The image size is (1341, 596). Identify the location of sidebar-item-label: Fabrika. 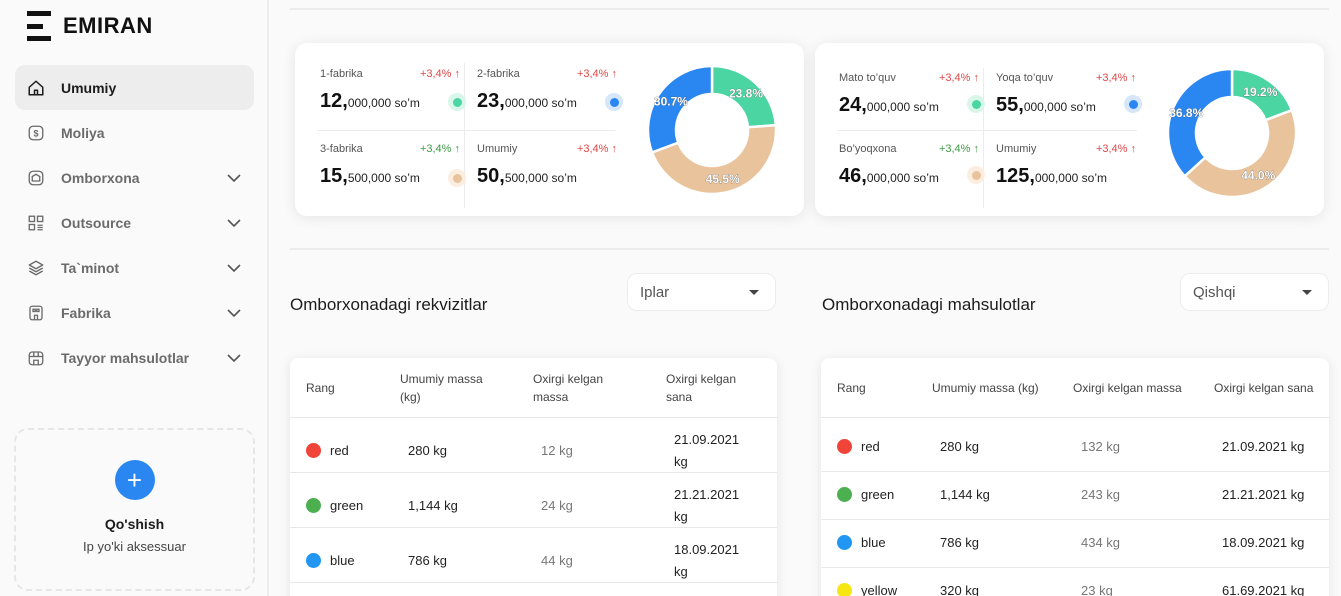
(86, 312).